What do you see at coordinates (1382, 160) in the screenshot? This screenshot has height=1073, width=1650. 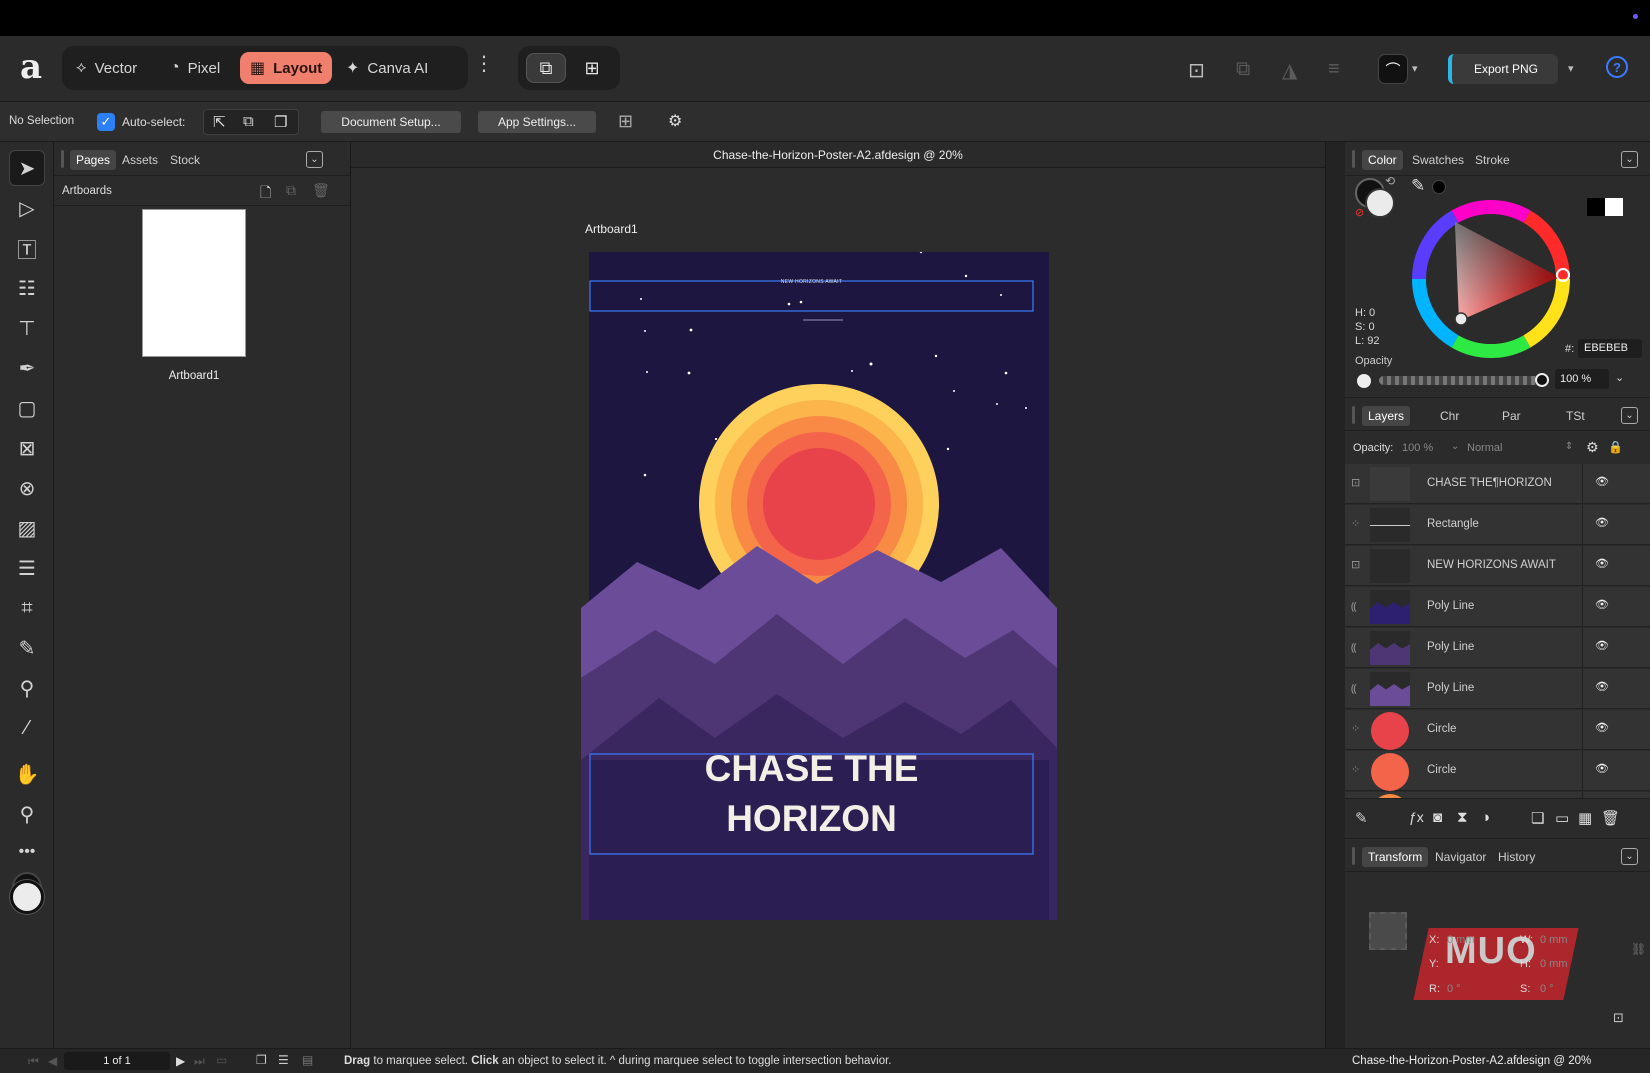 I see `tab-color: Color` at bounding box center [1382, 160].